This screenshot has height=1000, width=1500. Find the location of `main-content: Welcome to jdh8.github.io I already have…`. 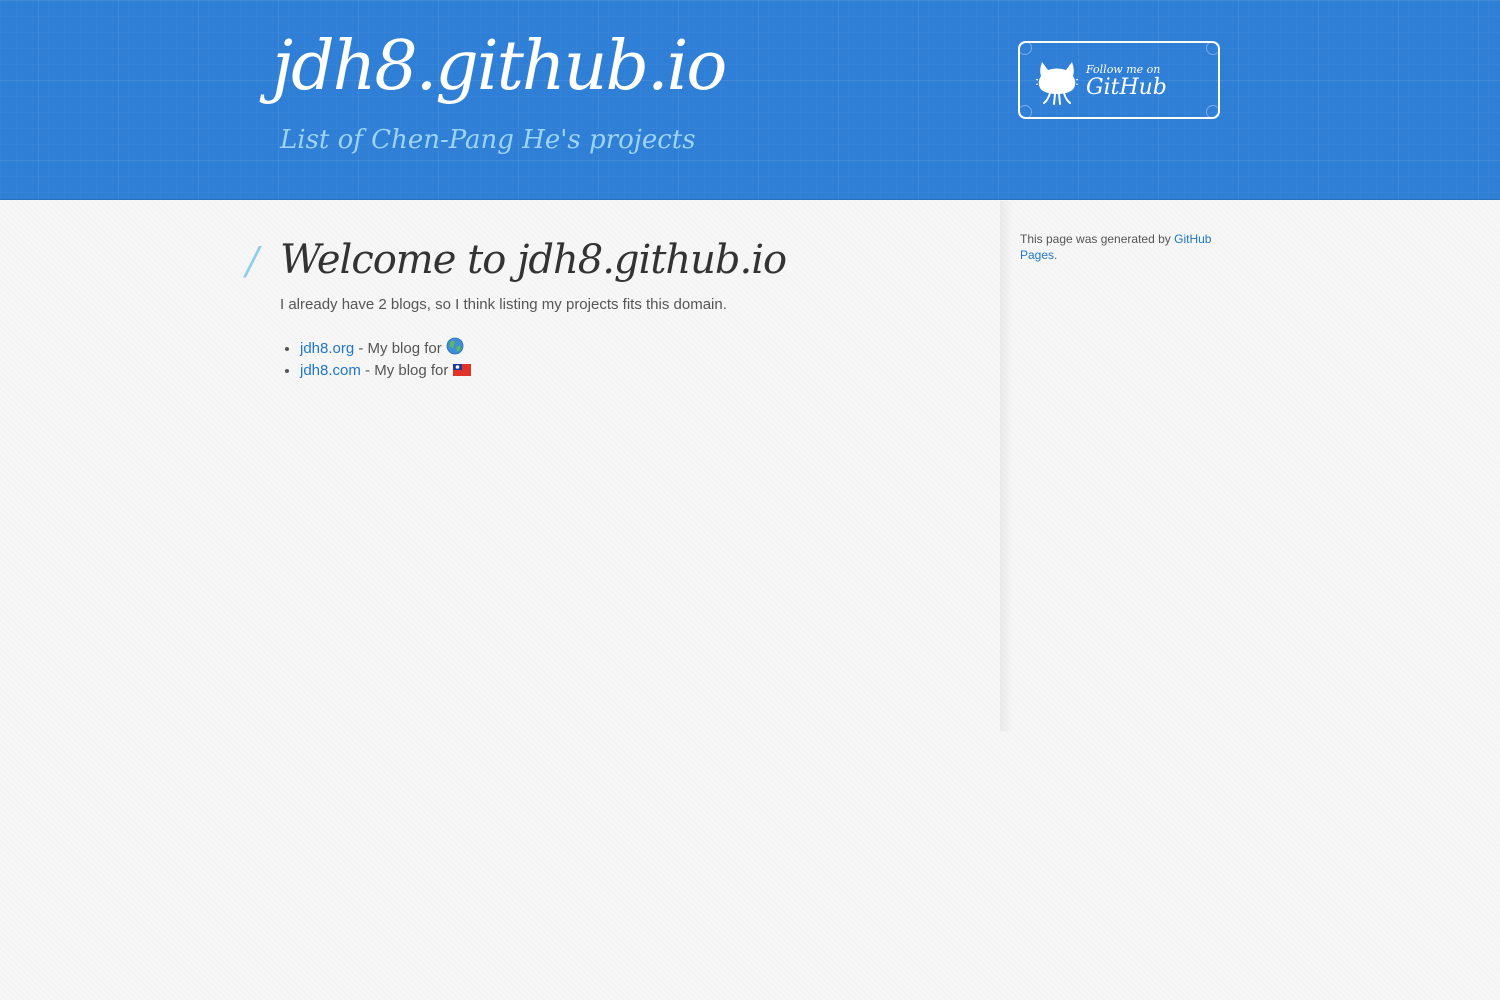

main-content: Welcome to jdh8.github.io I already have… is located at coordinates (630, 309).